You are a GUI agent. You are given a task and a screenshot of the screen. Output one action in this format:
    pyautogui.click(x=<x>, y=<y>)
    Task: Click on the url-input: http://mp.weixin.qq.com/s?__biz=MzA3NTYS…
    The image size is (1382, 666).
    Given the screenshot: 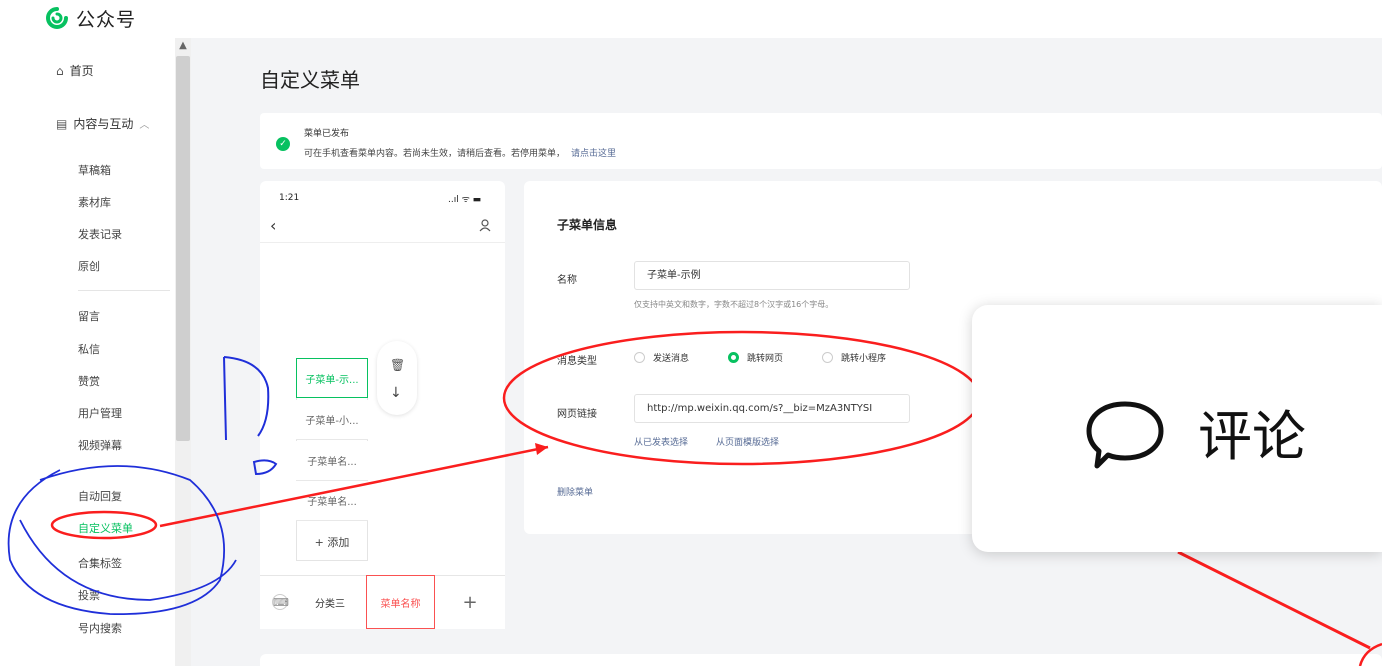 What is the action you would take?
    pyautogui.click(x=772, y=408)
    